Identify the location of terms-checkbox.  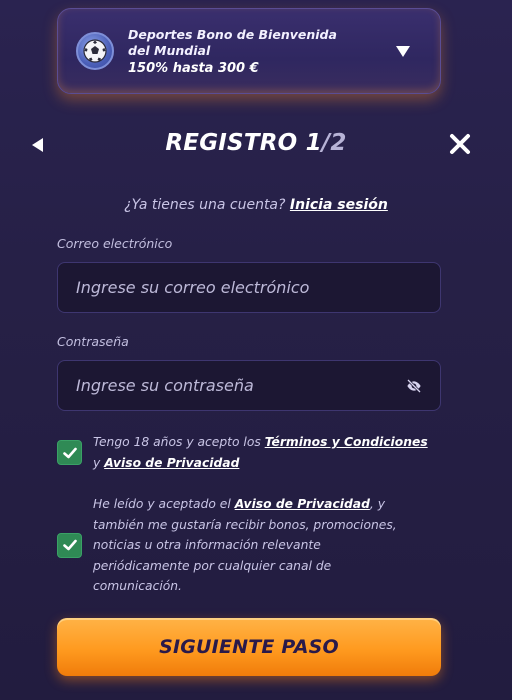
(69, 452).